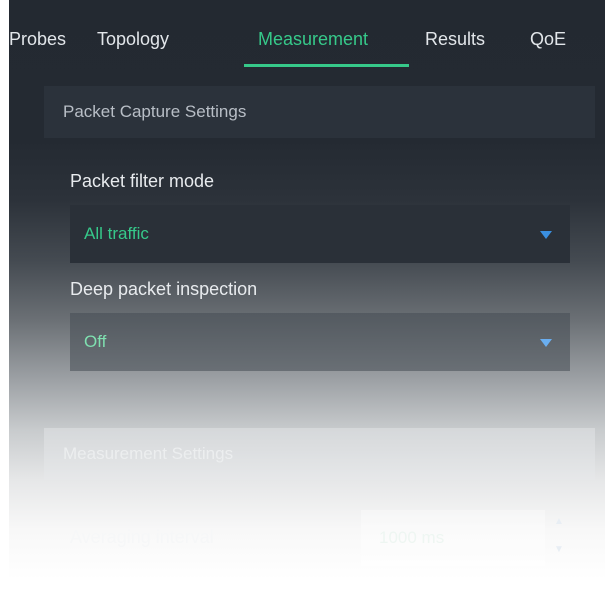 This screenshot has height=601, width=614. Describe the element at coordinates (95, 341) in the screenshot. I see `deep-packet-inspection-value: Off` at that location.